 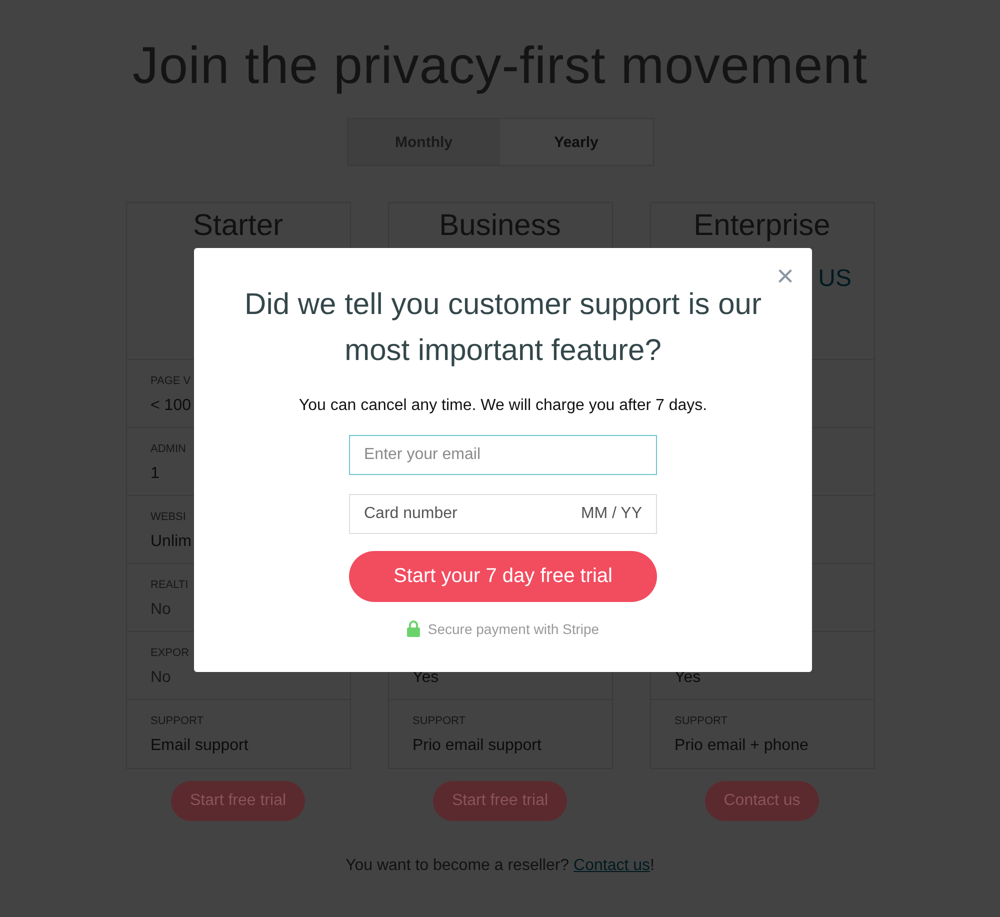 I want to click on feature-value: Unlim, so click(x=171, y=542).